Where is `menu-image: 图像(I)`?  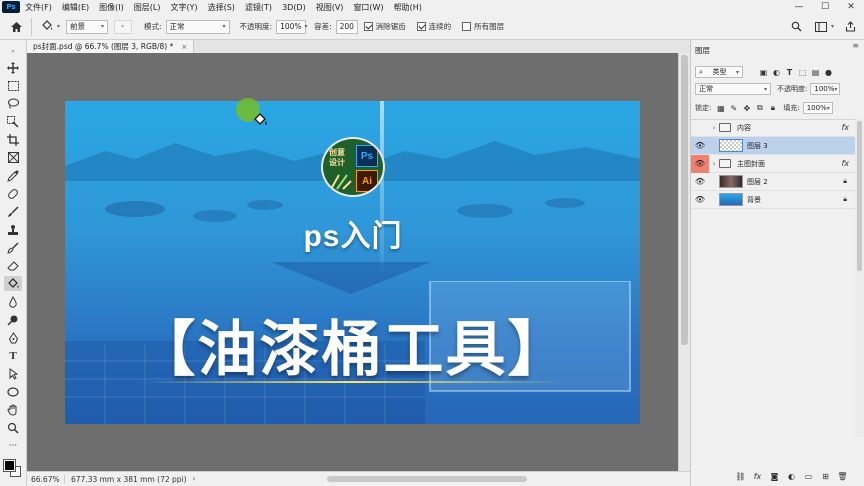
menu-image: 图像(I) is located at coordinates (111, 7).